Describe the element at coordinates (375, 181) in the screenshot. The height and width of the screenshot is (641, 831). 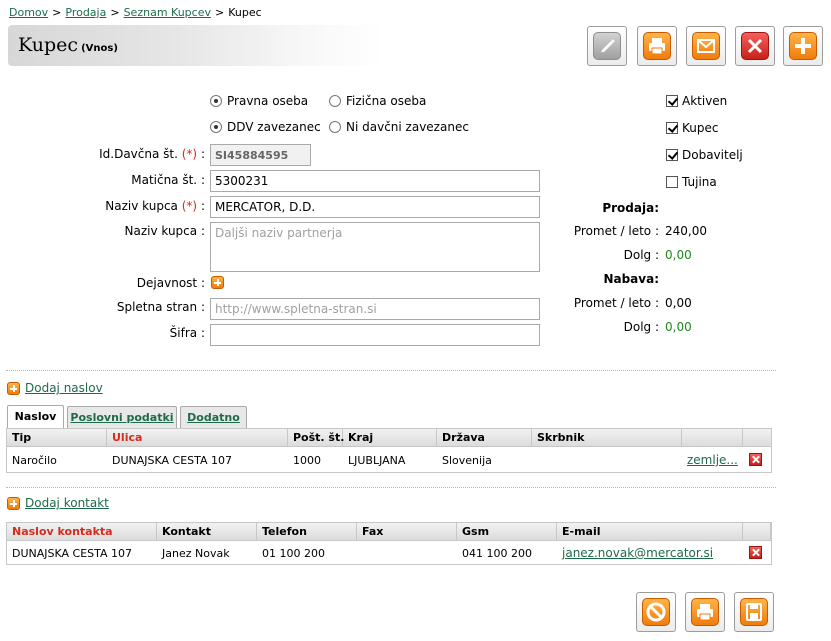
I see `reg-no-field` at that location.